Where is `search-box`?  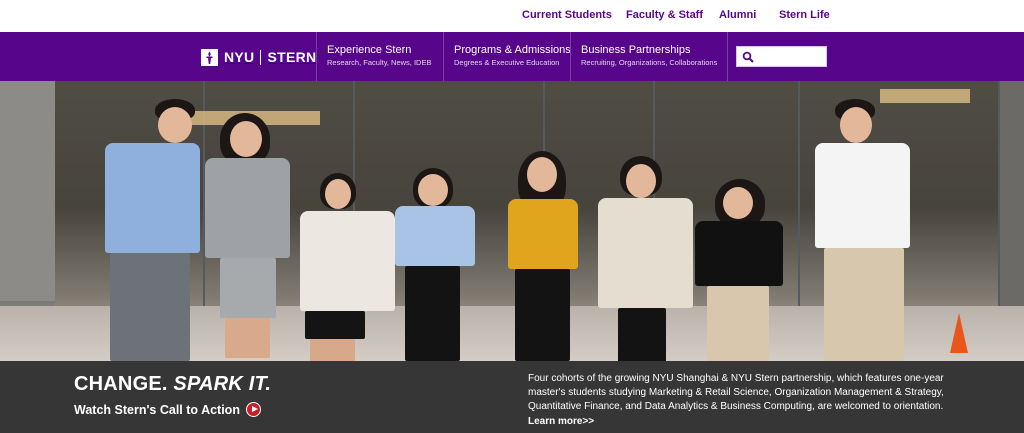
search-box is located at coordinates (781, 56).